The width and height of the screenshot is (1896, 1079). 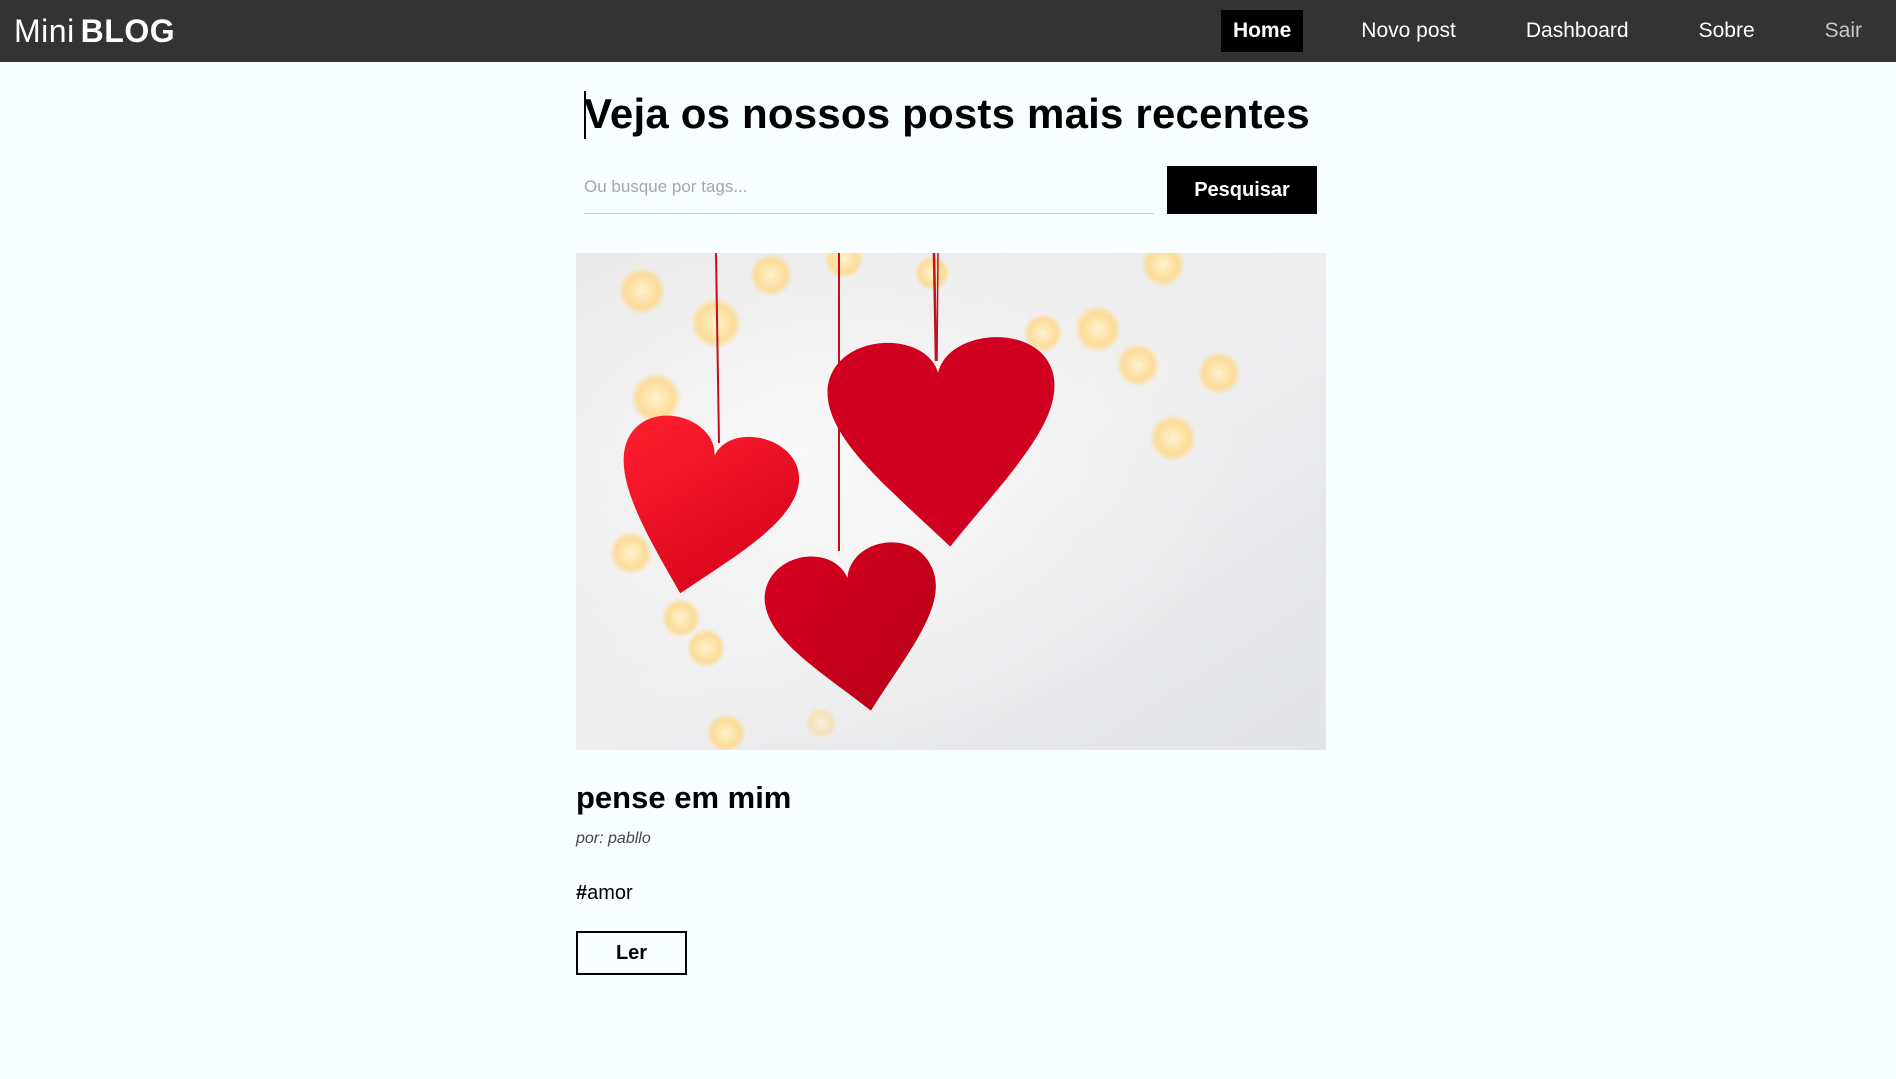 What do you see at coordinates (684, 797) in the screenshot?
I see `post-title: pense em mim` at bounding box center [684, 797].